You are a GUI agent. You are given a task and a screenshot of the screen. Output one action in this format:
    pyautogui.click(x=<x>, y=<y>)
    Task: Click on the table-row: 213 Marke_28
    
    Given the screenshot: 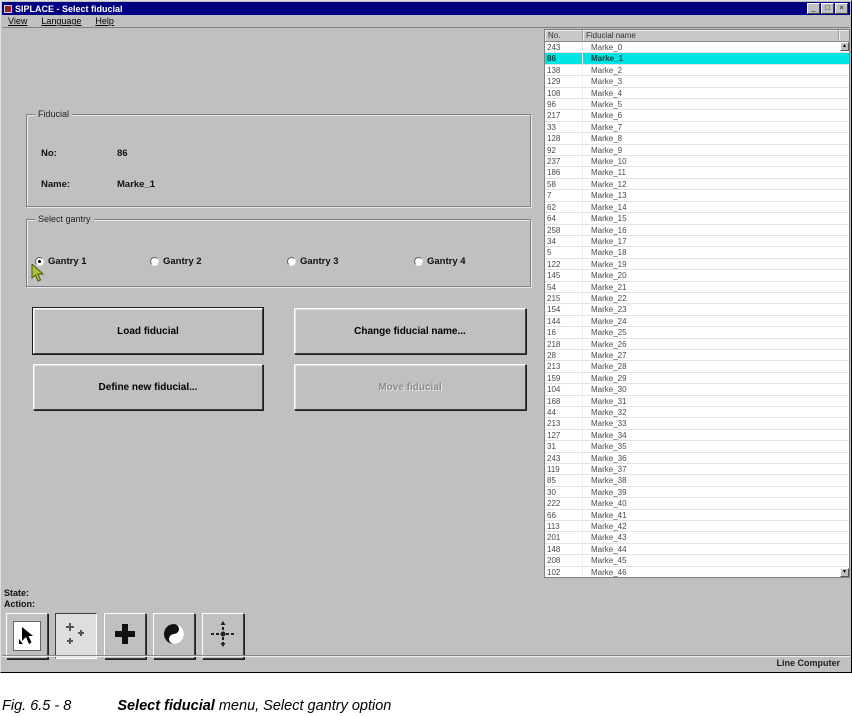 What is the action you would take?
    pyautogui.click(x=697, y=367)
    